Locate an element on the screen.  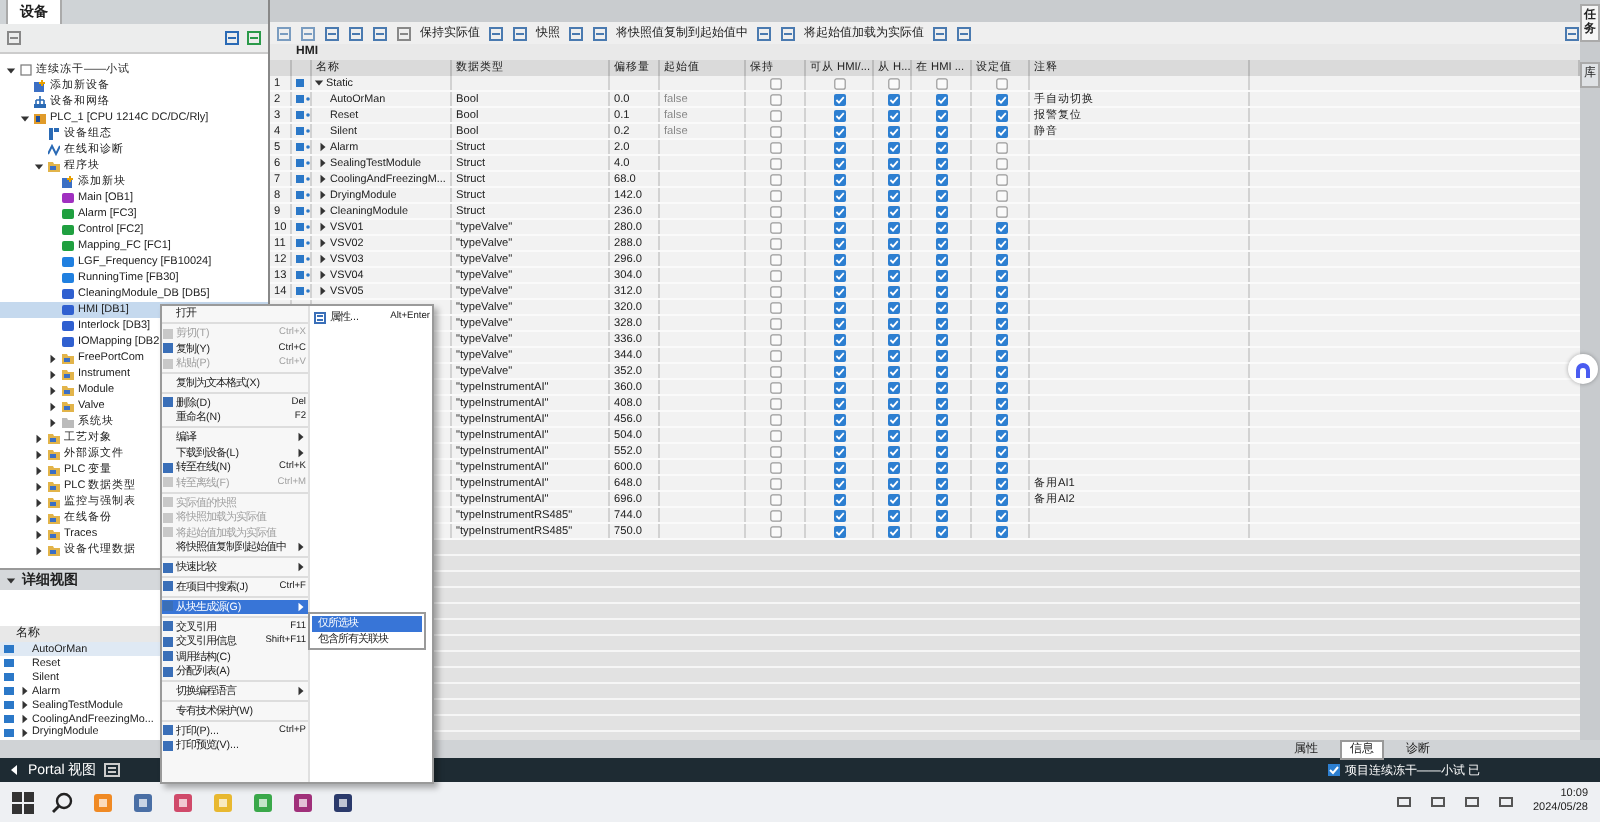
search-icon is located at coordinates (63, 802).